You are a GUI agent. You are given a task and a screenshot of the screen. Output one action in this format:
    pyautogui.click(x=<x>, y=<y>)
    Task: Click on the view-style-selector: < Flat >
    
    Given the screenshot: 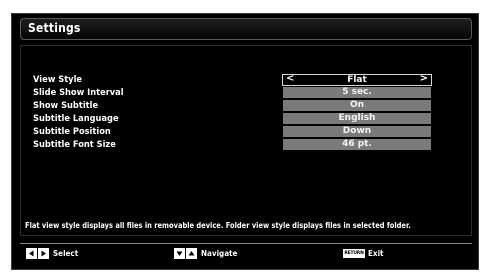 What is the action you would take?
    pyautogui.click(x=357, y=80)
    